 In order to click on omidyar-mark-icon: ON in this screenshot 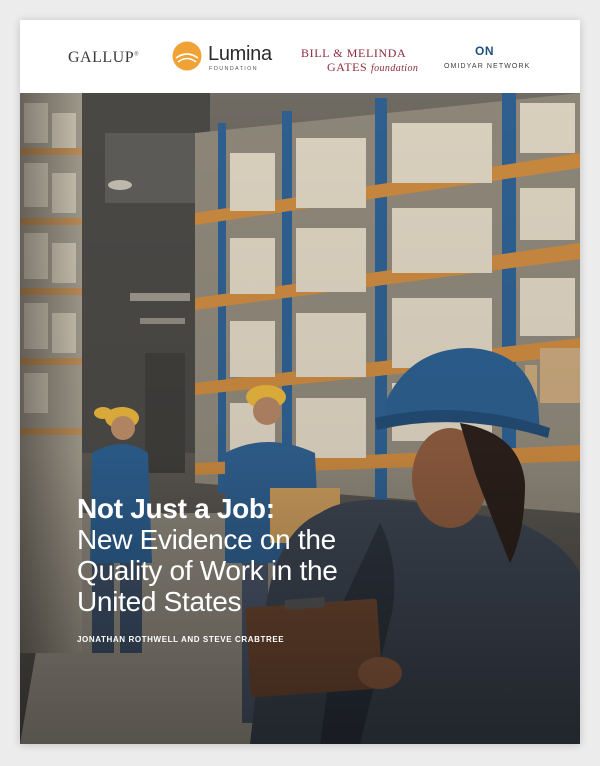, I will do `click(484, 51)`.